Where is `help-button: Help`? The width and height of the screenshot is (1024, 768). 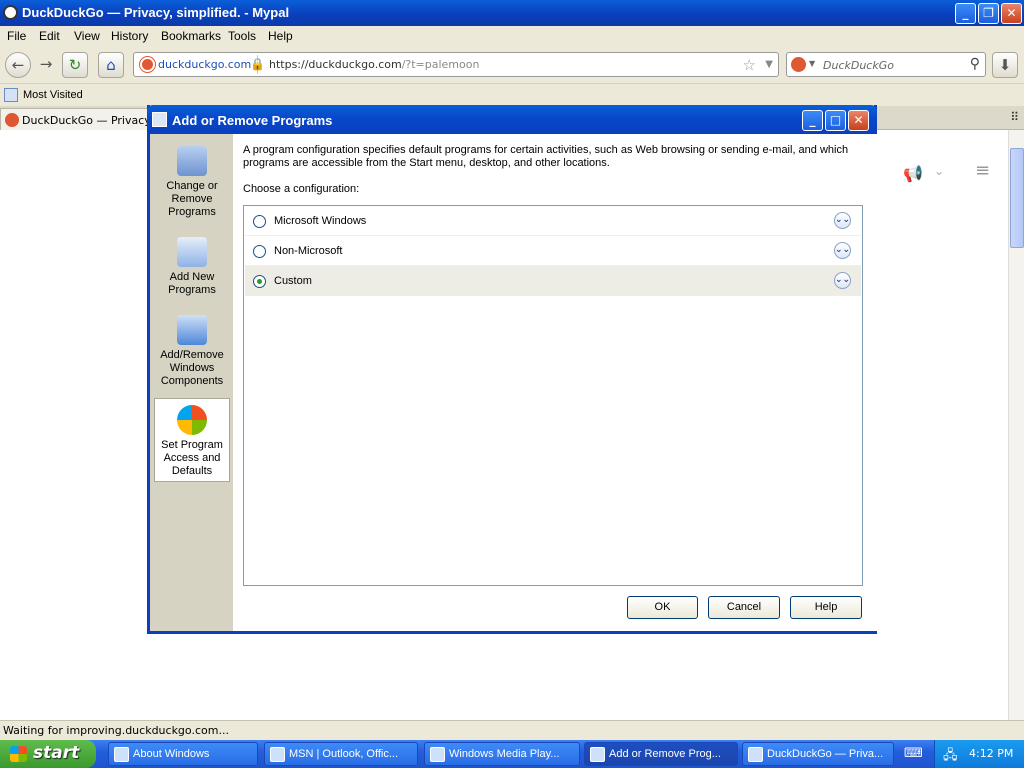 help-button: Help is located at coordinates (826, 607).